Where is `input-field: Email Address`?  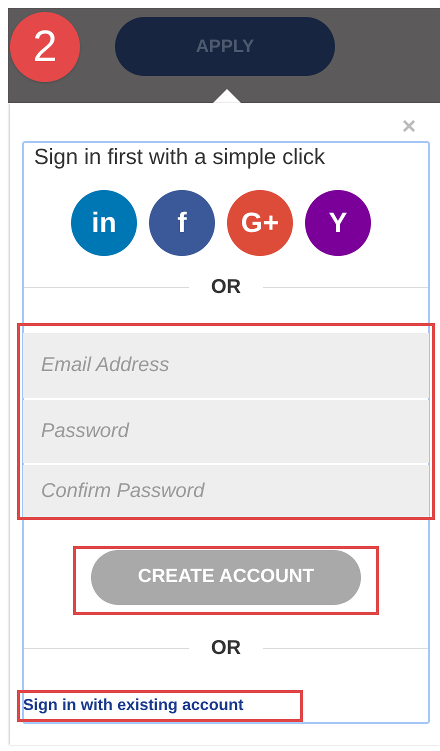 input-field: Email Address is located at coordinates (226, 365).